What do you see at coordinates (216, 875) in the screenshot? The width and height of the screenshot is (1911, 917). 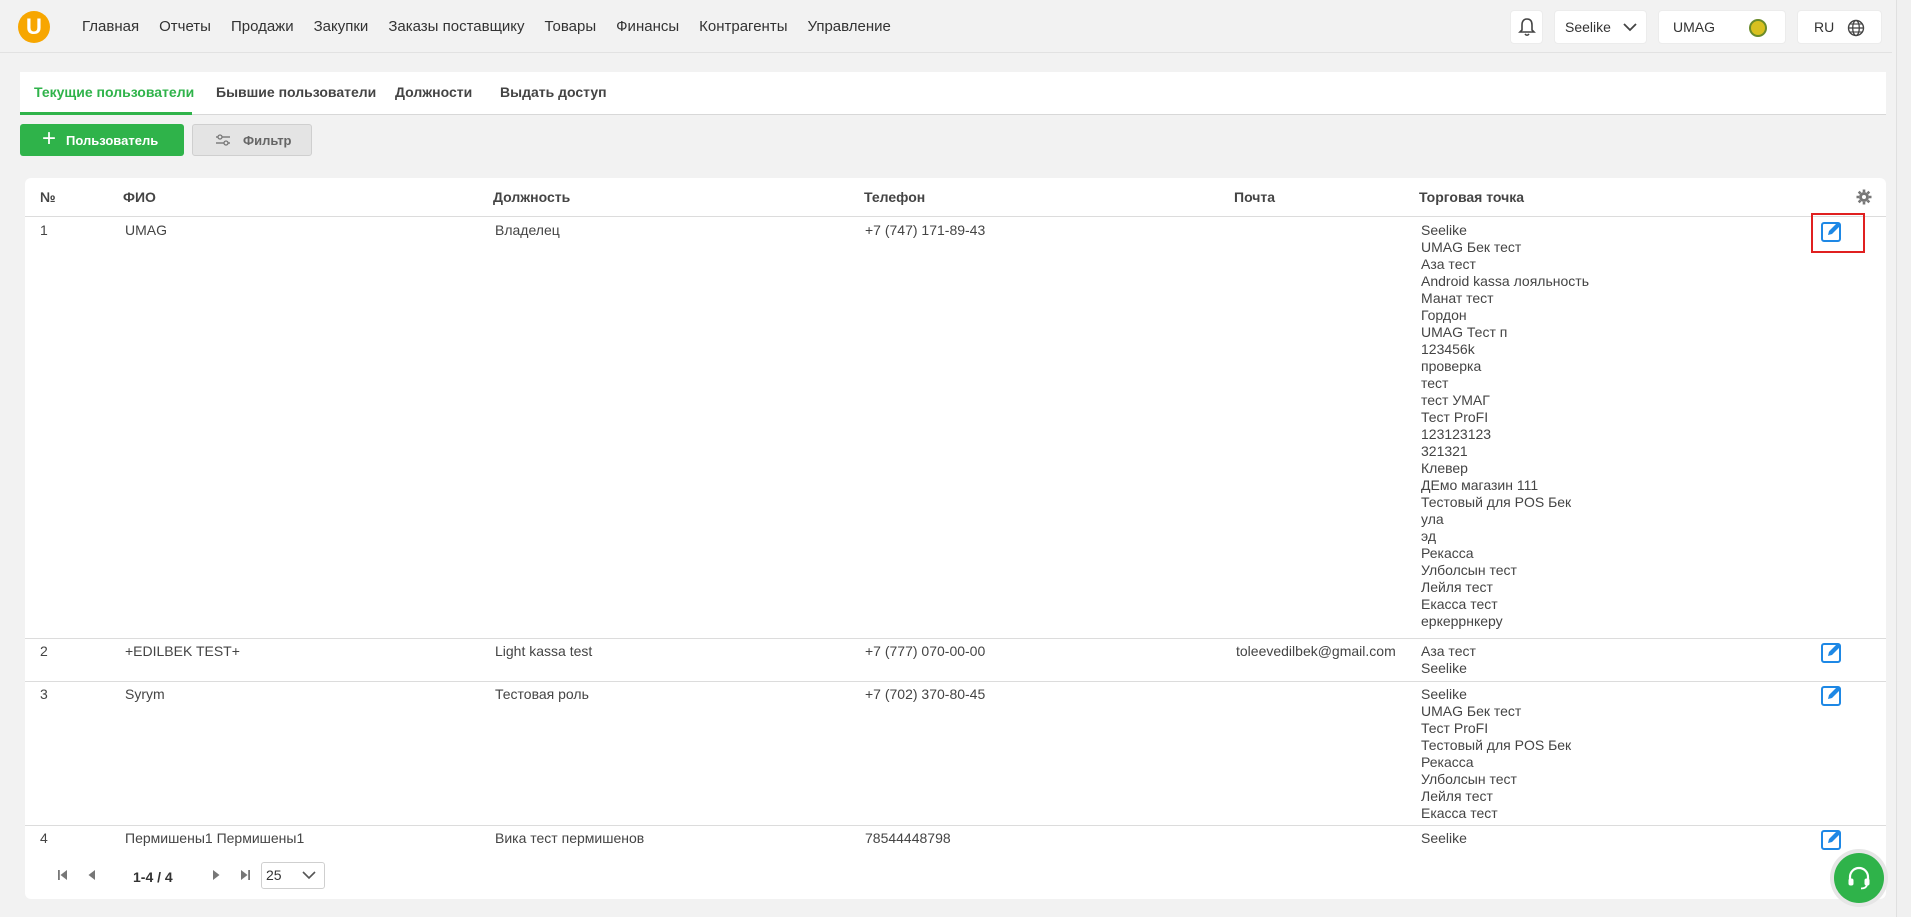 I see `next-page-icon` at bounding box center [216, 875].